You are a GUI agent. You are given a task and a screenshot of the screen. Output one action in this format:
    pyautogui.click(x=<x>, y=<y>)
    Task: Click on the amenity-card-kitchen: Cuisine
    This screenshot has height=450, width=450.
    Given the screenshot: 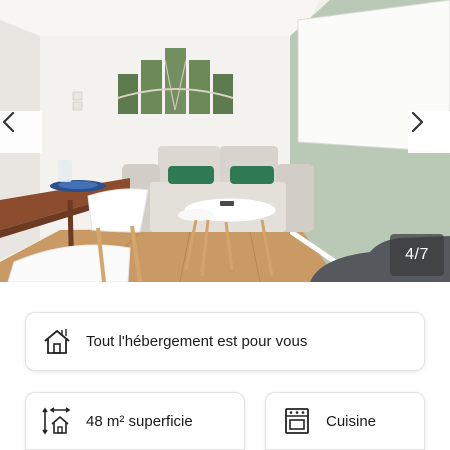 What is the action you would take?
    pyautogui.click(x=345, y=421)
    